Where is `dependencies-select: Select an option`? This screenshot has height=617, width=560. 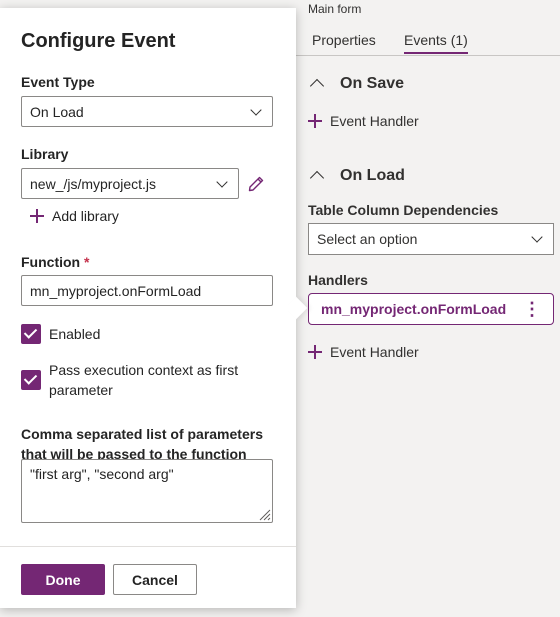 dependencies-select: Select an option is located at coordinates (431, 239).